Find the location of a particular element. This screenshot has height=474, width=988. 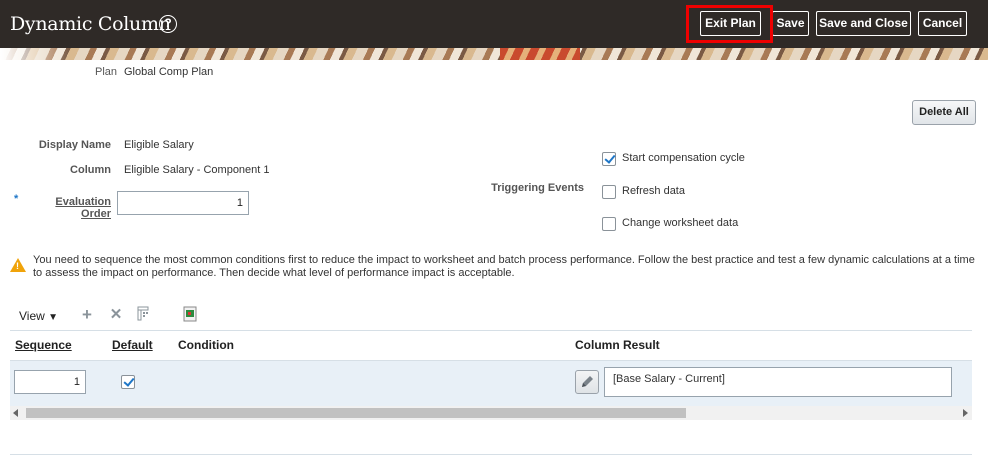

plan-label: Plan is located at coordinates (106, 72).